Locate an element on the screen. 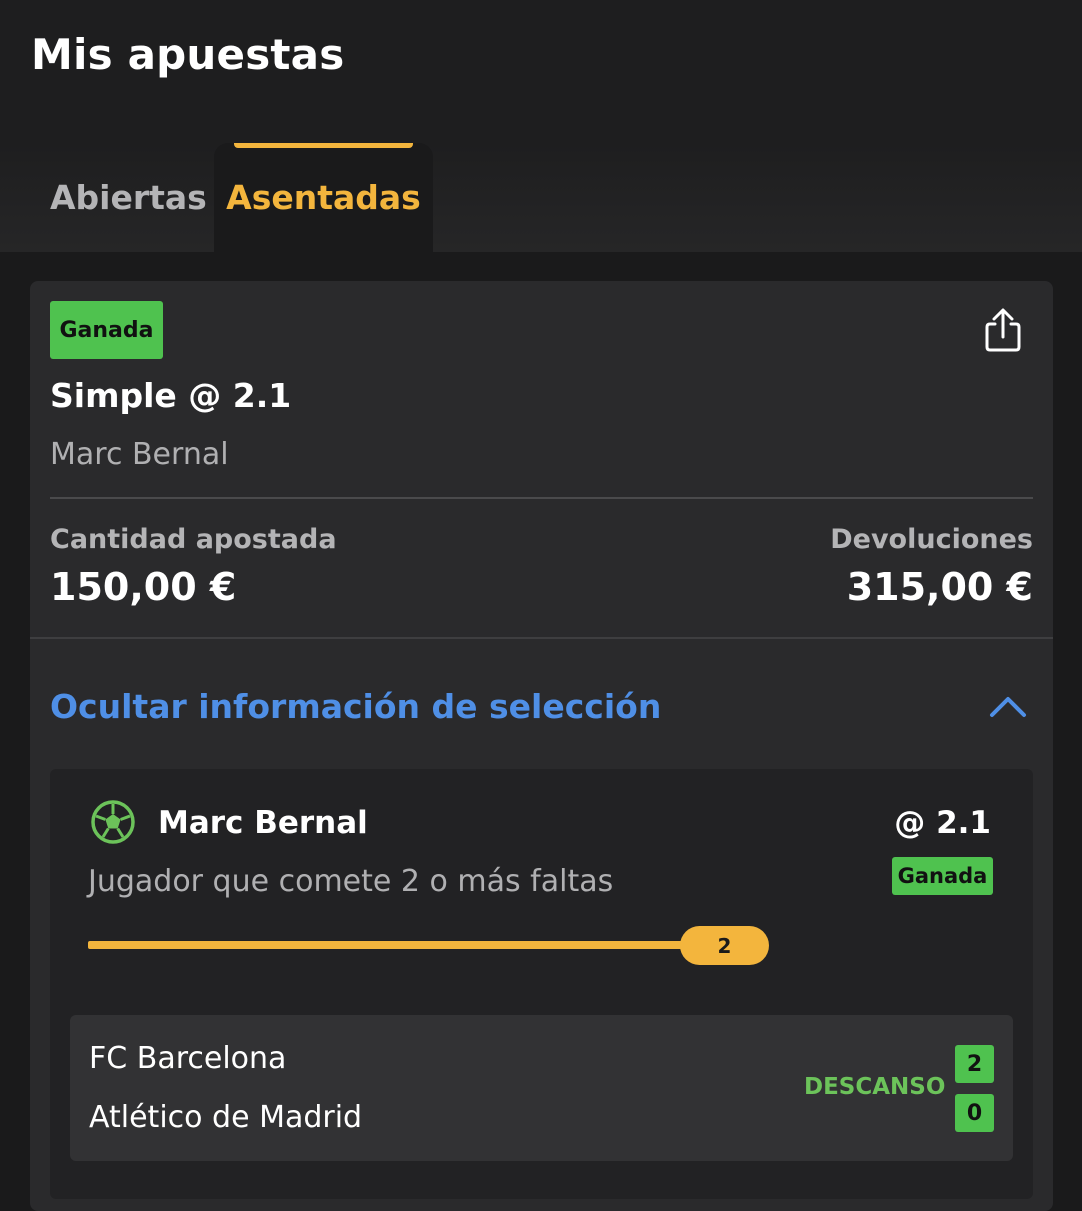 The height and width of the screenshot is (1211, 1082). tabs-bar: Abiertas Asentadas is located at coordinates (541, 197).